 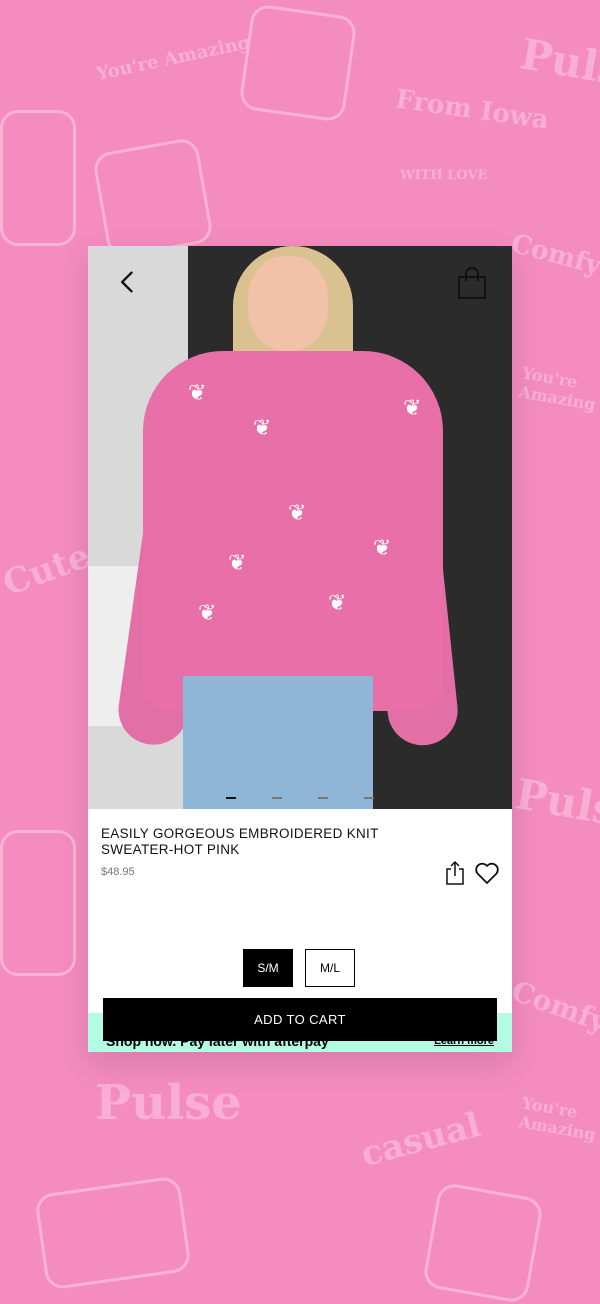 What do you see at coordinates (118, 872) in the screenshot?
I see `product-price: $48.95` at bounding box center [118, 872].